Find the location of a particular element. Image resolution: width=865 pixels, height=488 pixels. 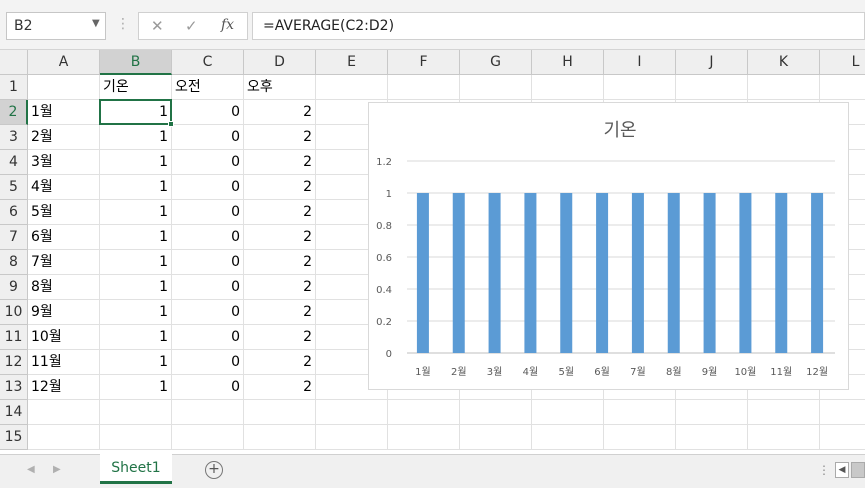

cell-d5: 2 is located at coordinates (280, 187).